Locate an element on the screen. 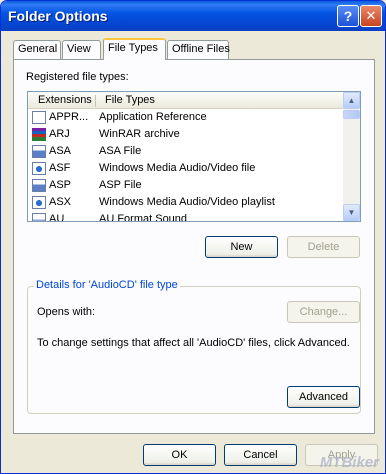 The image size is (386, 474). list-item: ASF Windows Media Audio/Video file is located at coordinates (186, 168).